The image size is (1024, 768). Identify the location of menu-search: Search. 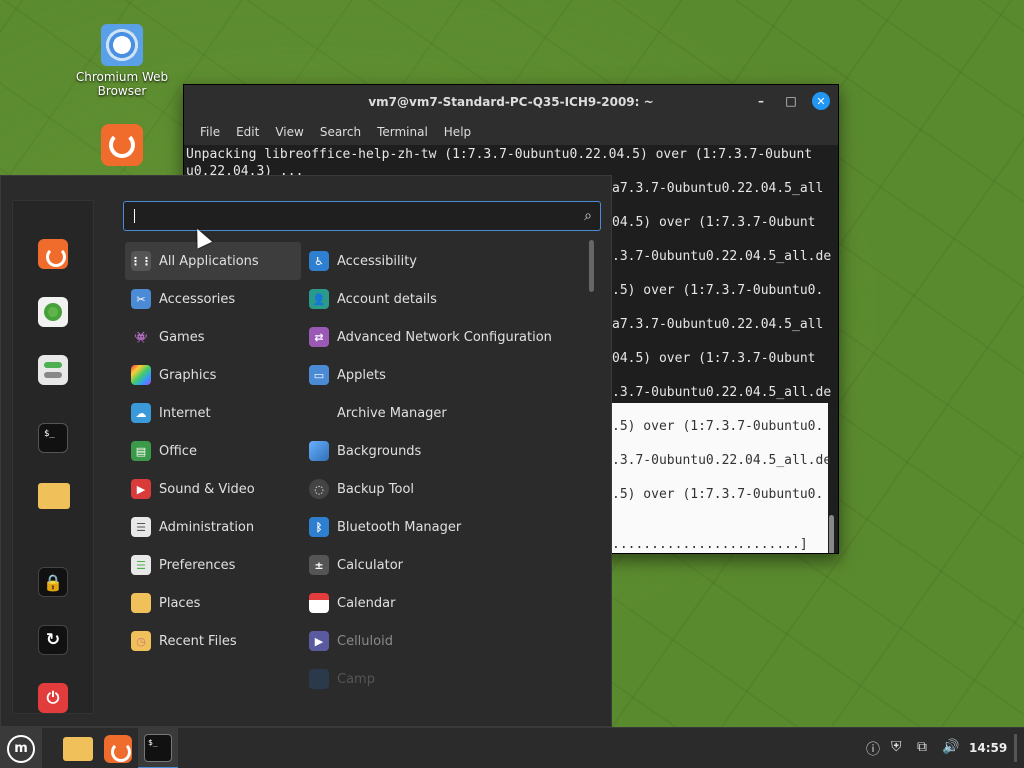
(340, 132).